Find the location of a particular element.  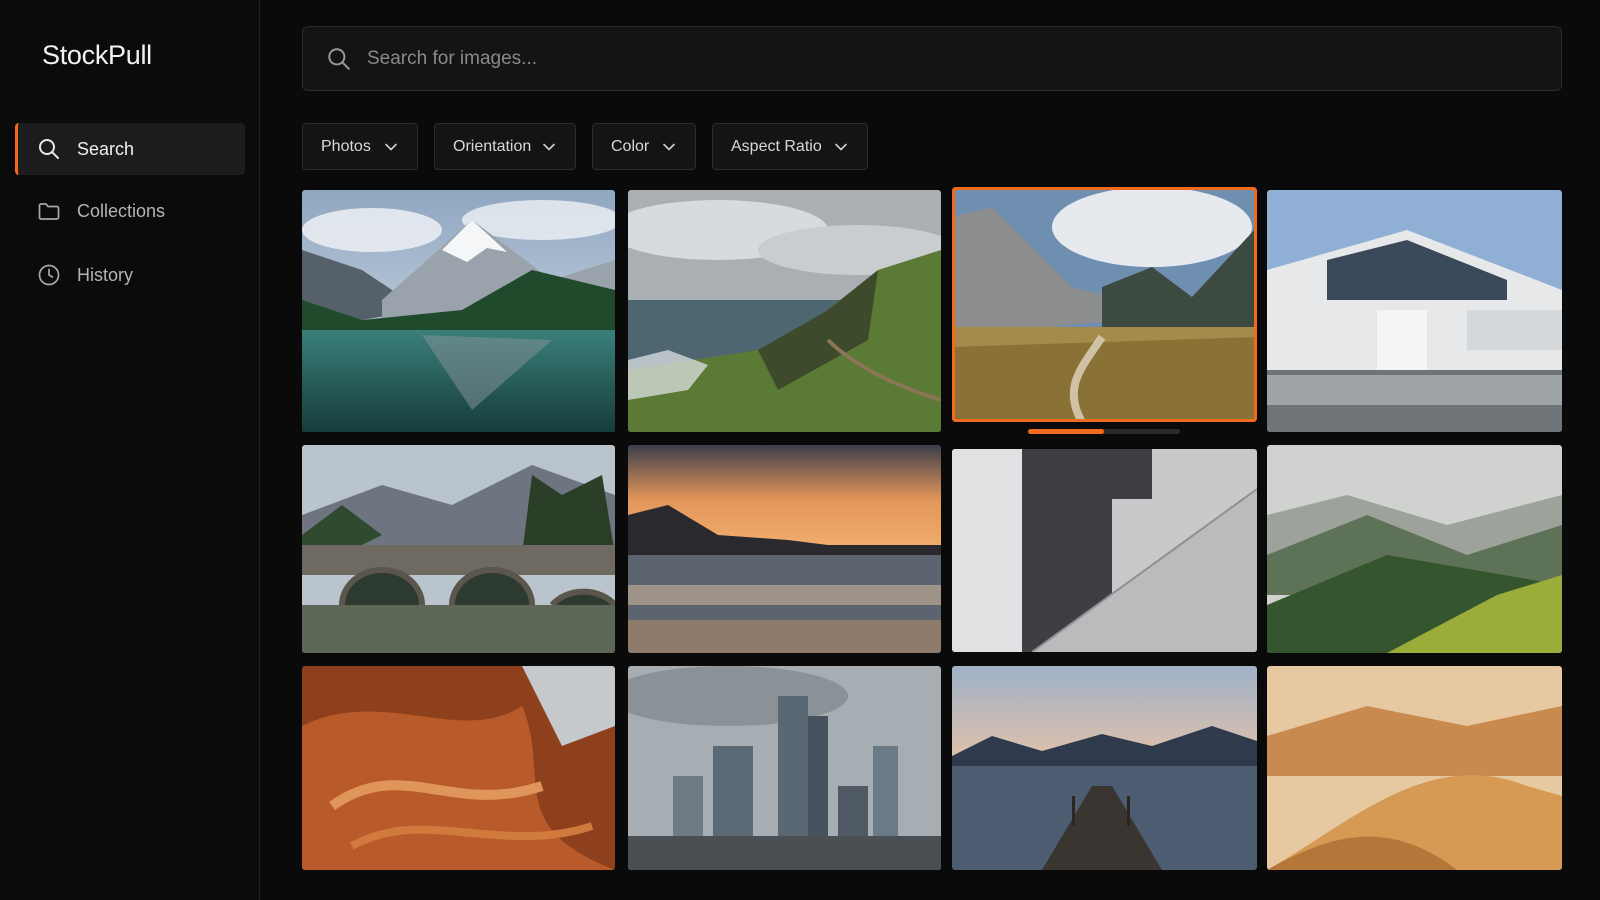

sidebar-item-history: History is located at coordinates (130, 275).